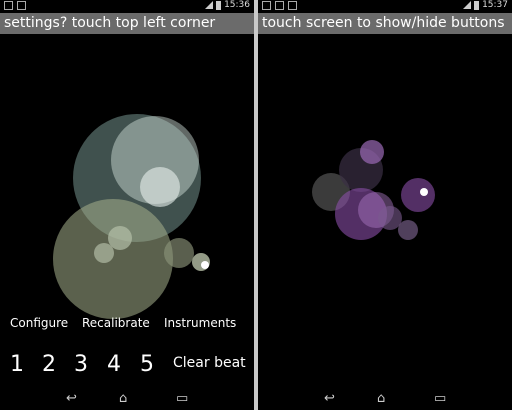 The width and height of the screenshot is (512, 410). What do you see at coordinates (385, 23) in the screenshot?
I see `title-bar: touch screen to show/hide buttons` at bounding box center [385, 23].